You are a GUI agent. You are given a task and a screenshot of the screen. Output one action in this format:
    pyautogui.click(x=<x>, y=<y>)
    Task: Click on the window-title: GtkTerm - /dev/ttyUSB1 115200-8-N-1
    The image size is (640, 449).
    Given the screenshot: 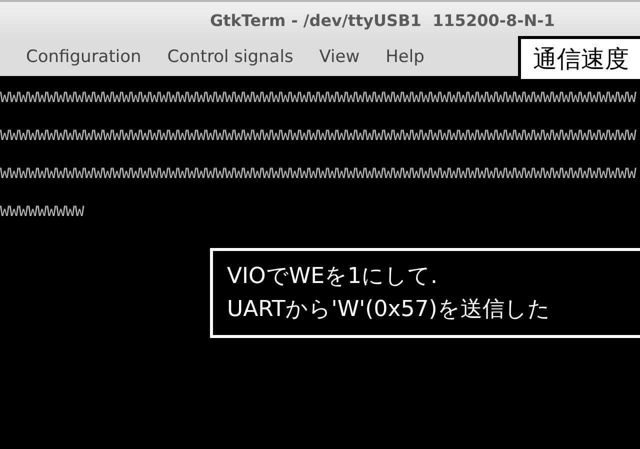 What is the action you would take?
    pyautogui.click(x=382, y=21)
    